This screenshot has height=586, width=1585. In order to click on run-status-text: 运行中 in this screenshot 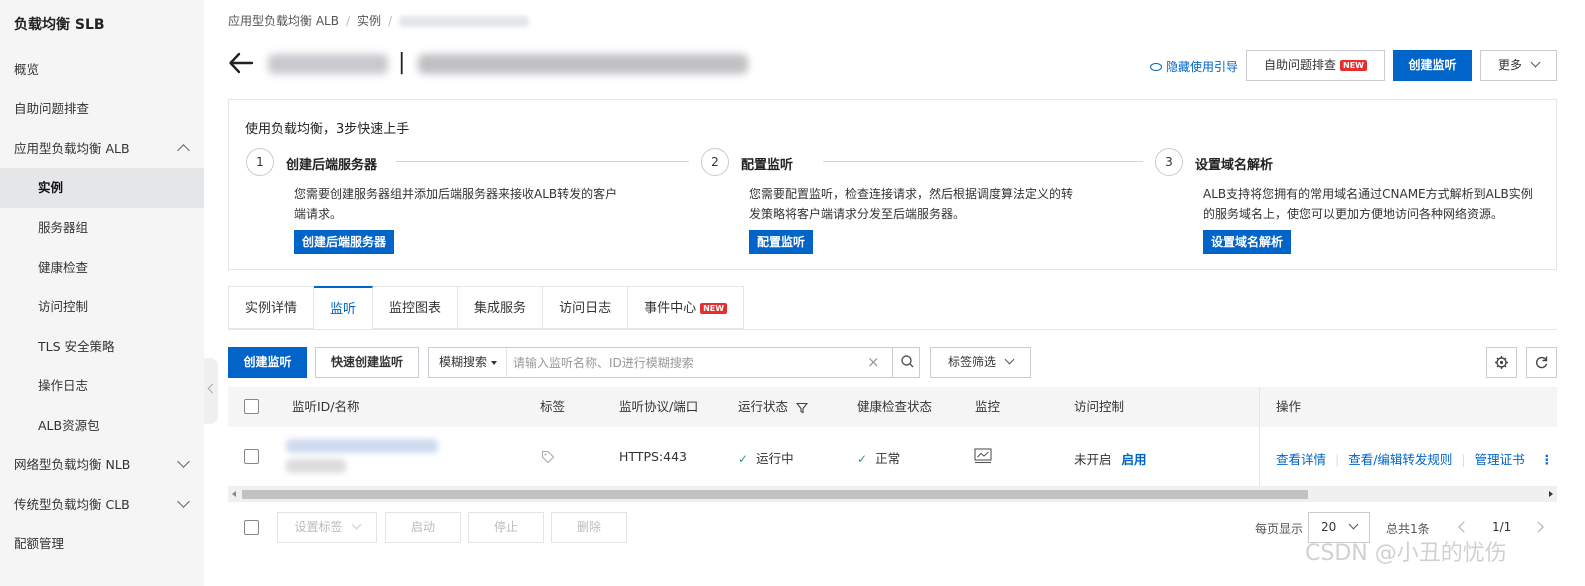, I will do `click(775, 458)`.